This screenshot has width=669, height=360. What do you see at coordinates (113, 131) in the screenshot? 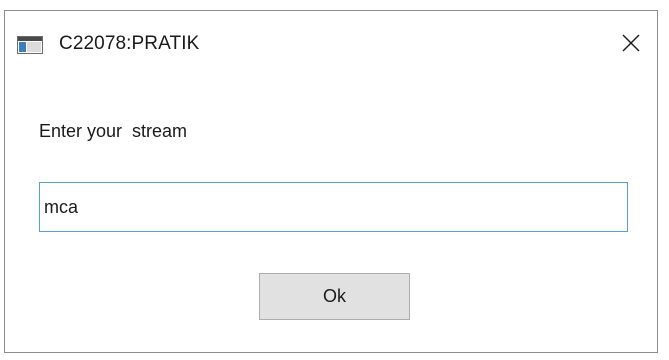
I see `prompt-label: Enter your stream` at bounding box center [113, 131].